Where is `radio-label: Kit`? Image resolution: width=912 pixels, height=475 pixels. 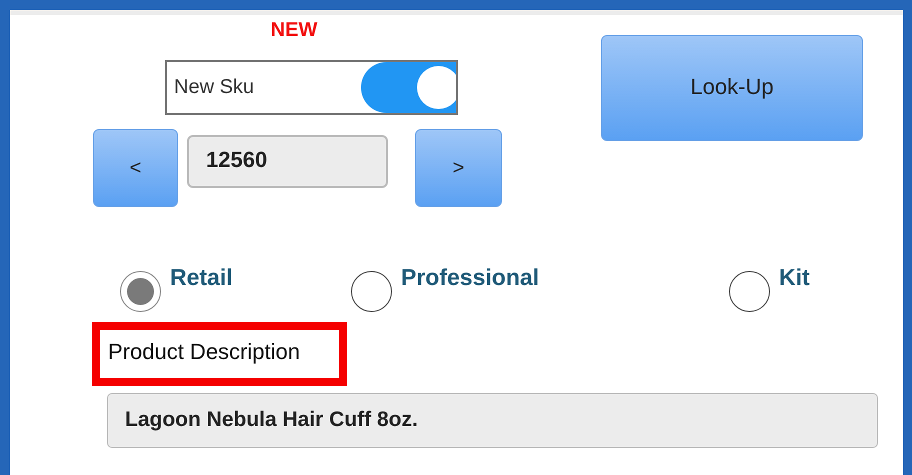
radio-label: Kit is located at coordinates (794, 277).